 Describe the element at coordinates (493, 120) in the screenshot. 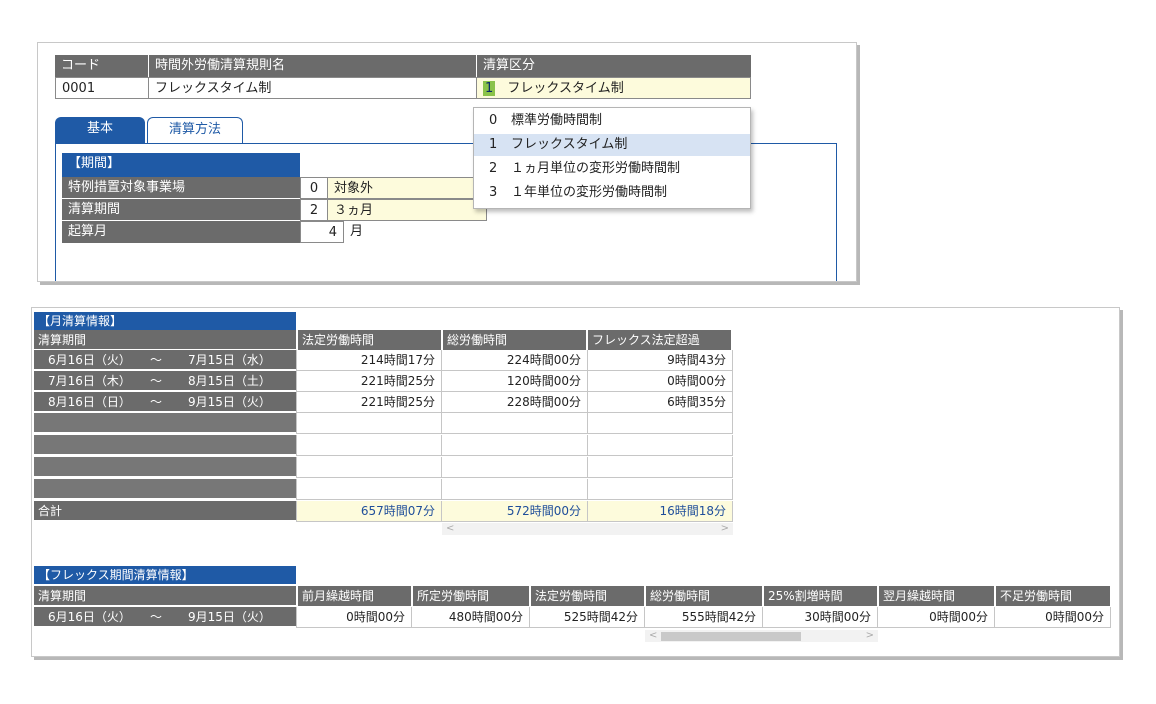

I see `option-code: 0` at that location.